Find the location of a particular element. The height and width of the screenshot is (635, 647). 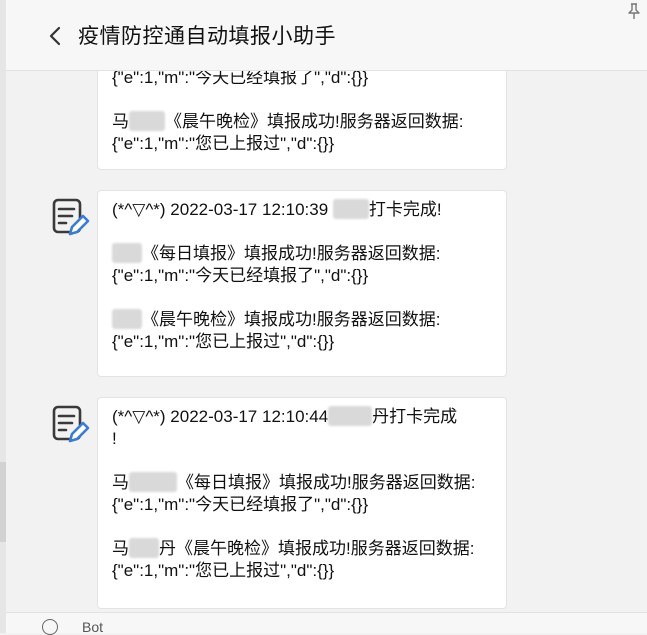

message-text: 马 《每日填报》填报成功!服务器返回数据: is located at coordinates (303, 483).